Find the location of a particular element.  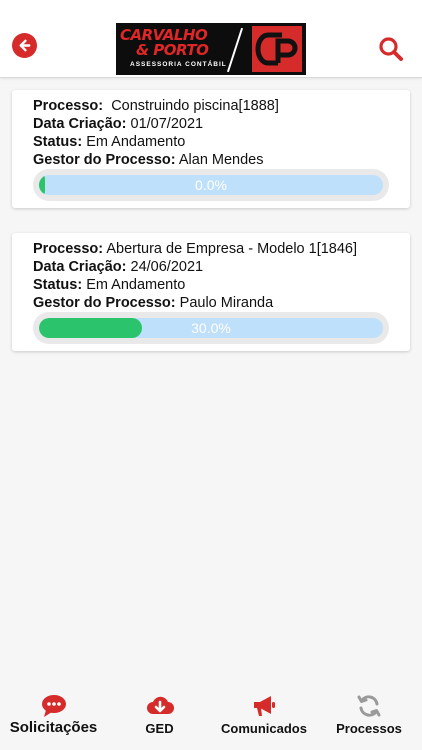

search-icon is located at coordinates (391, 49).